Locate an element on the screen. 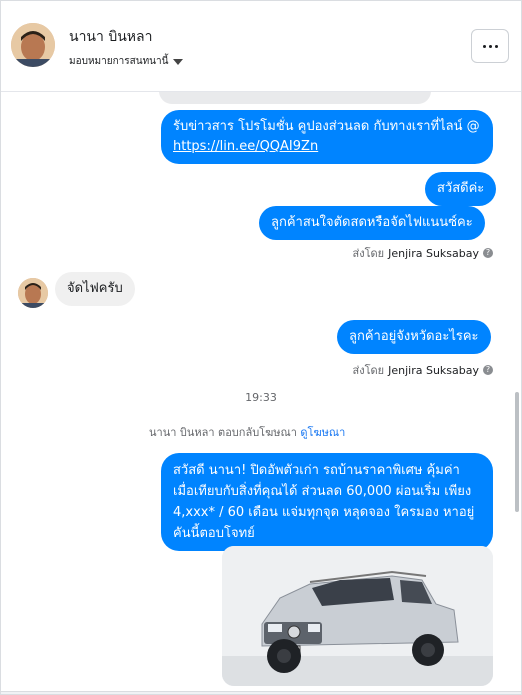  more-options-button is located at coordinates (490, 46).